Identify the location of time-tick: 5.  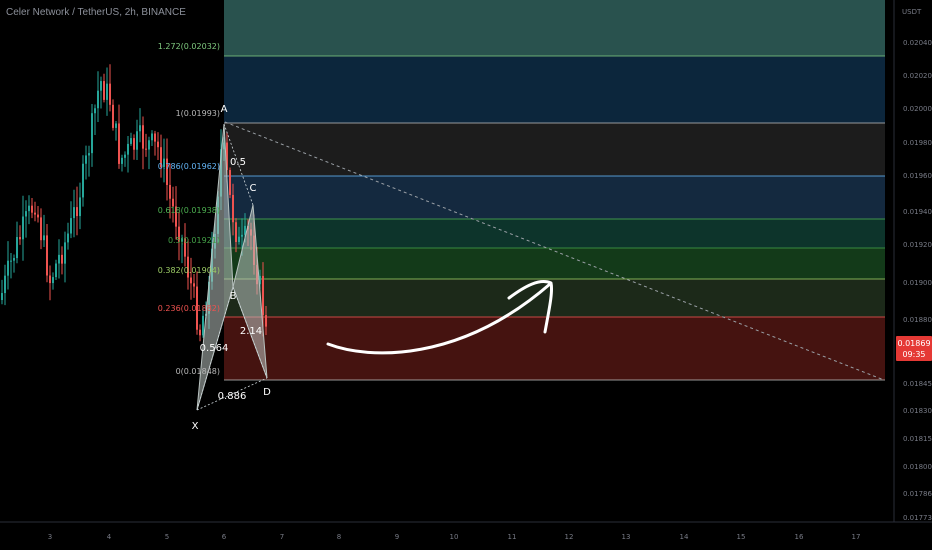
(167, 537).